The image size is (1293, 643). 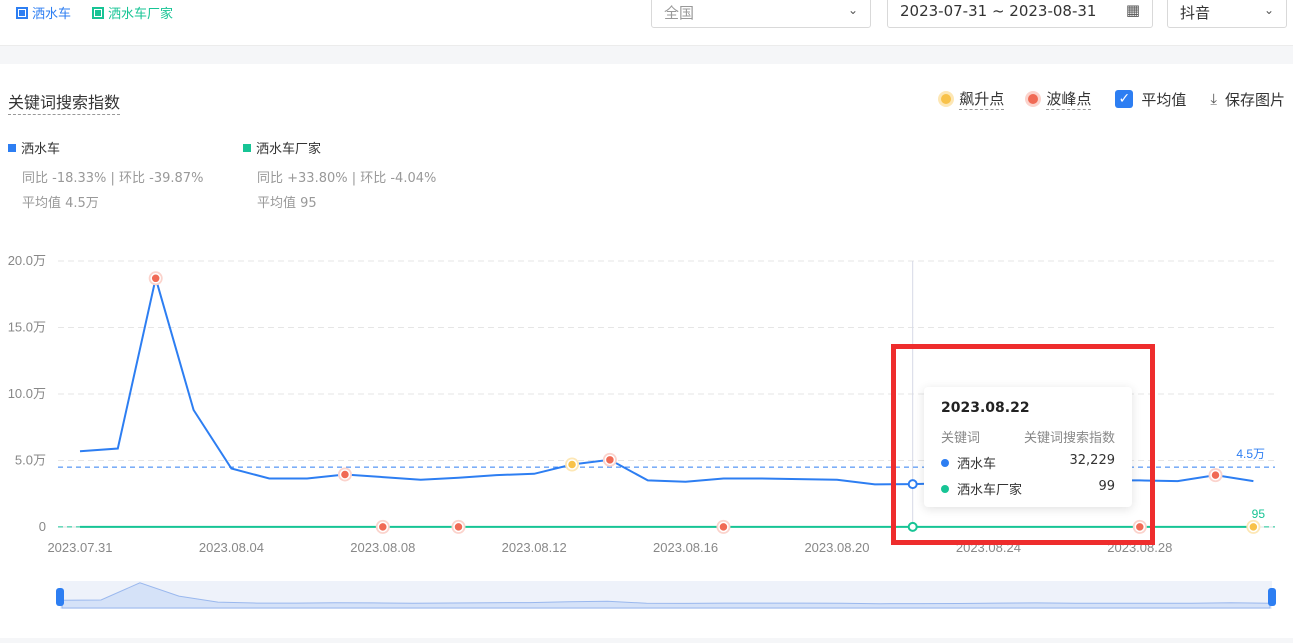 I want to click on x-tick-label: 2023.08.20, so click(x=836, y=547).